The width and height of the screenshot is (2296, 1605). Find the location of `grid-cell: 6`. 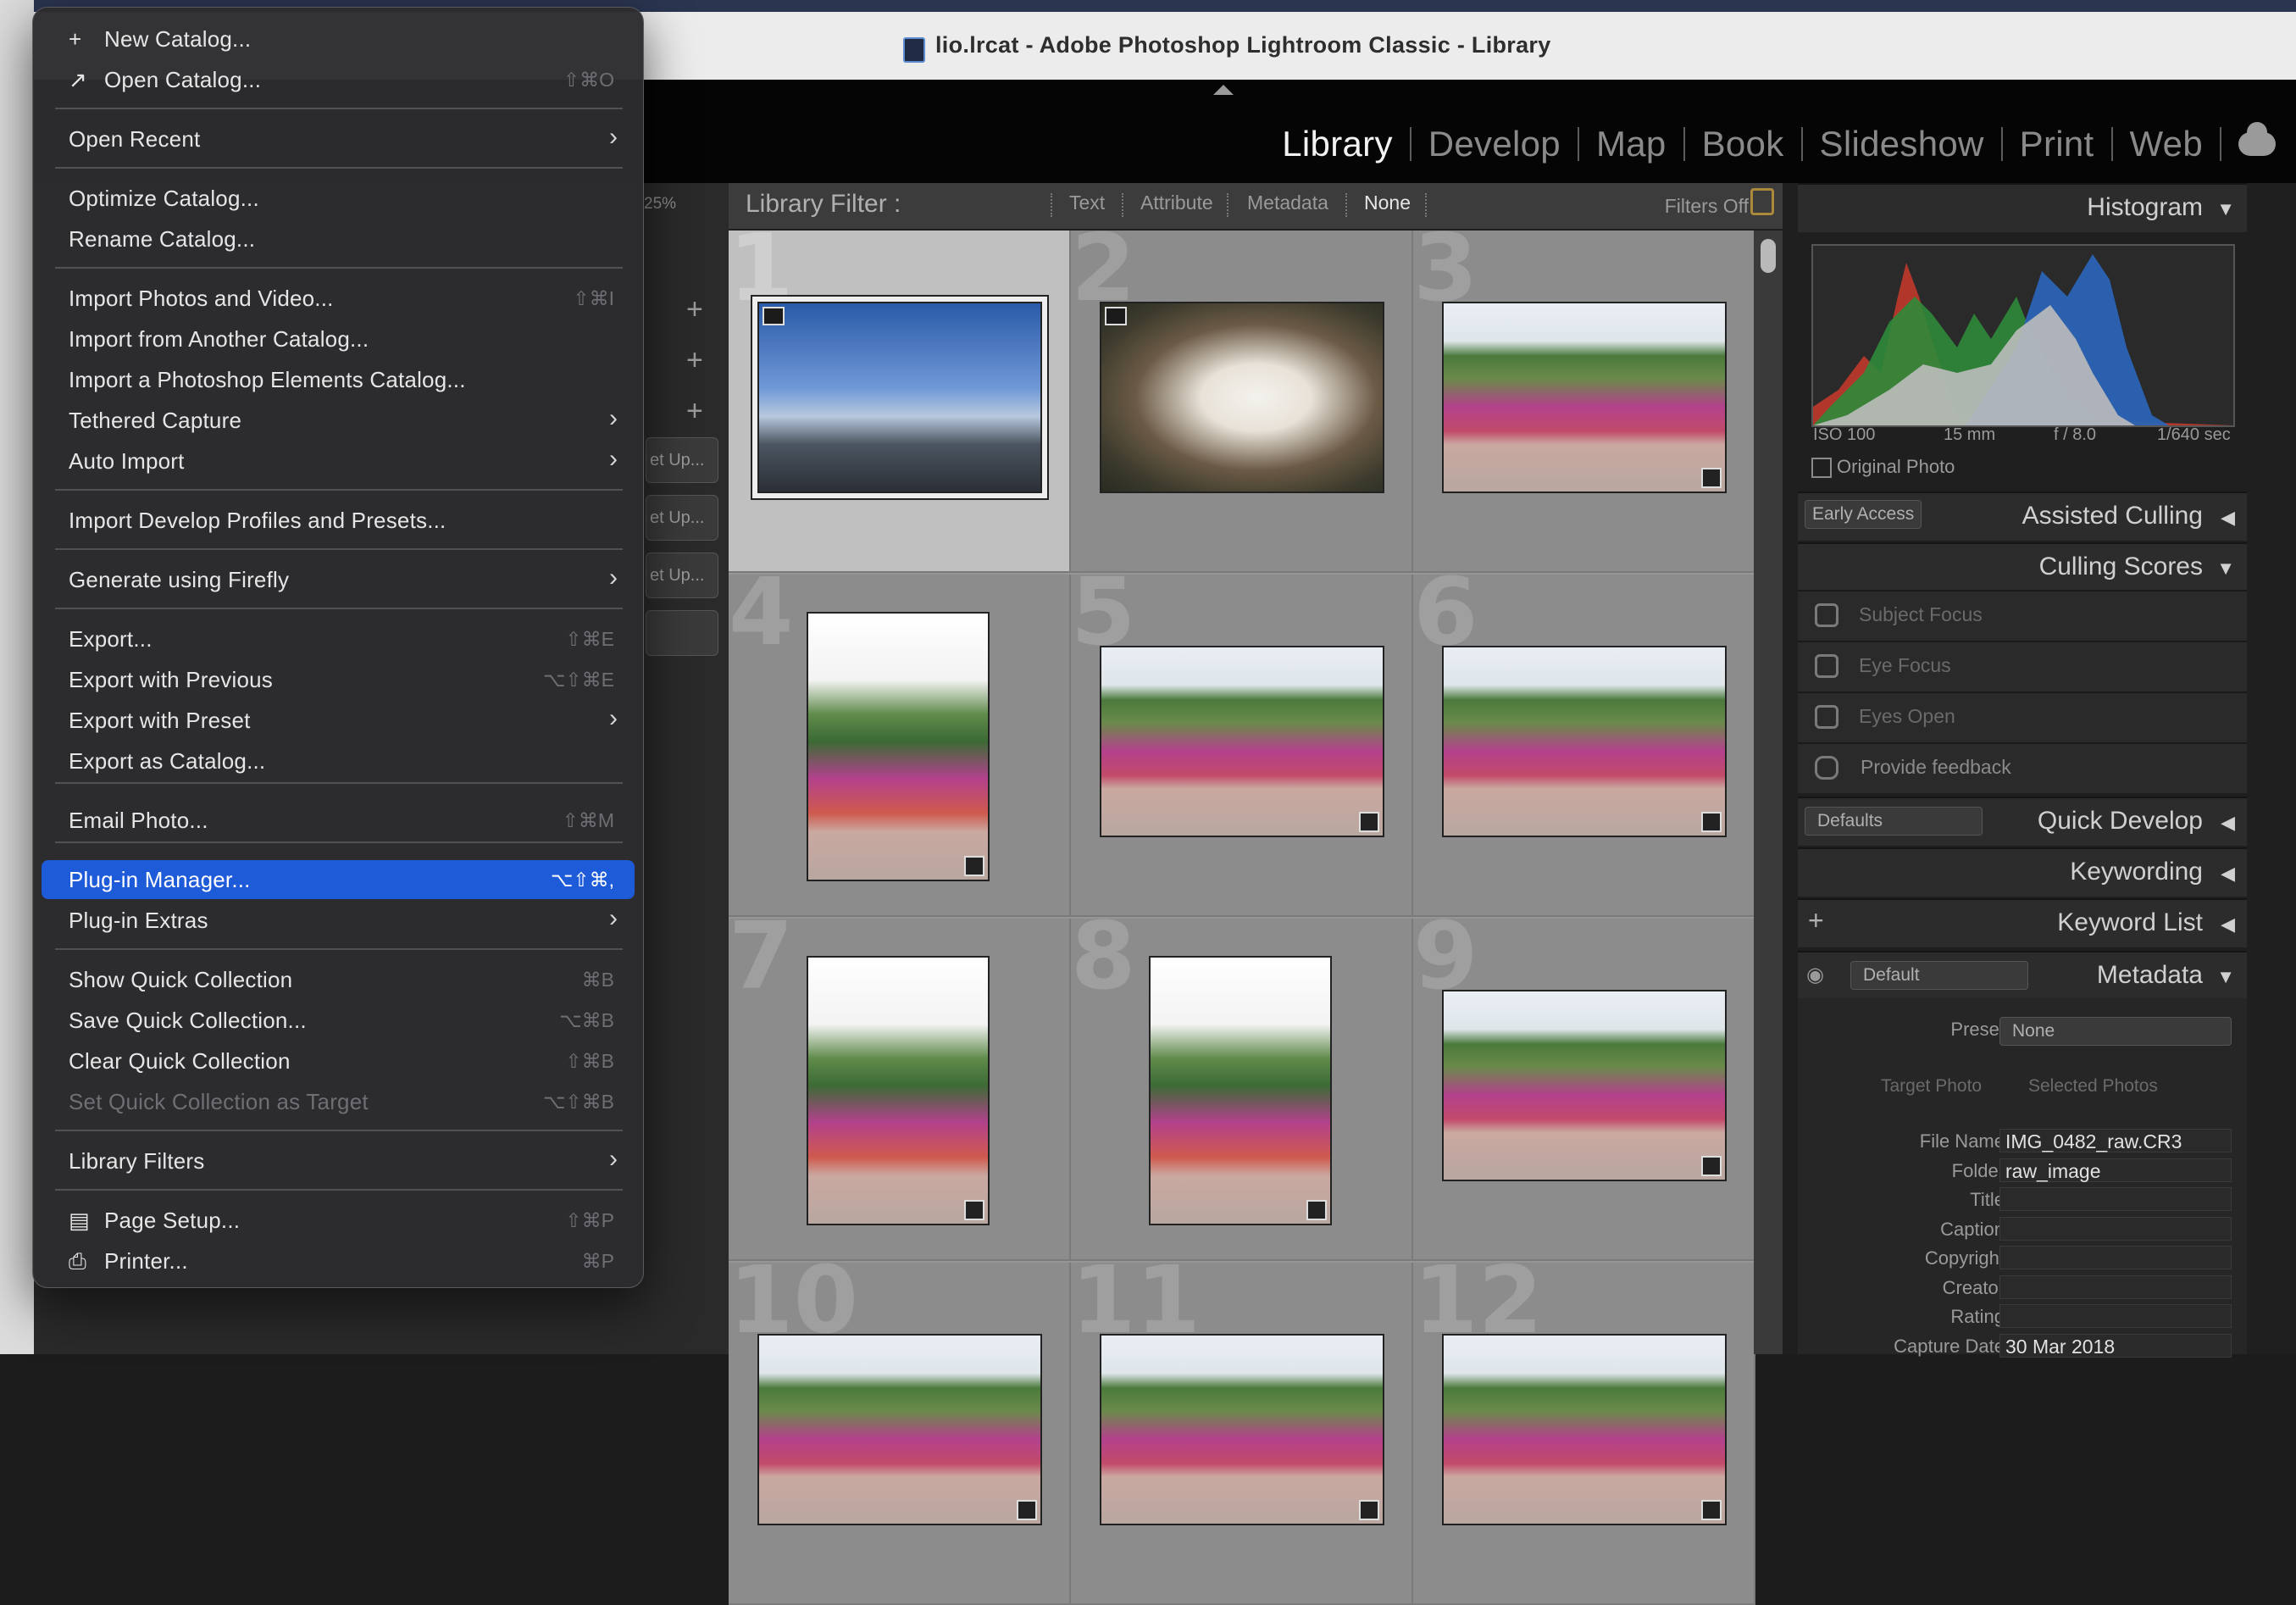

grid-cell: 6 is located at coordinates (1584, 746).